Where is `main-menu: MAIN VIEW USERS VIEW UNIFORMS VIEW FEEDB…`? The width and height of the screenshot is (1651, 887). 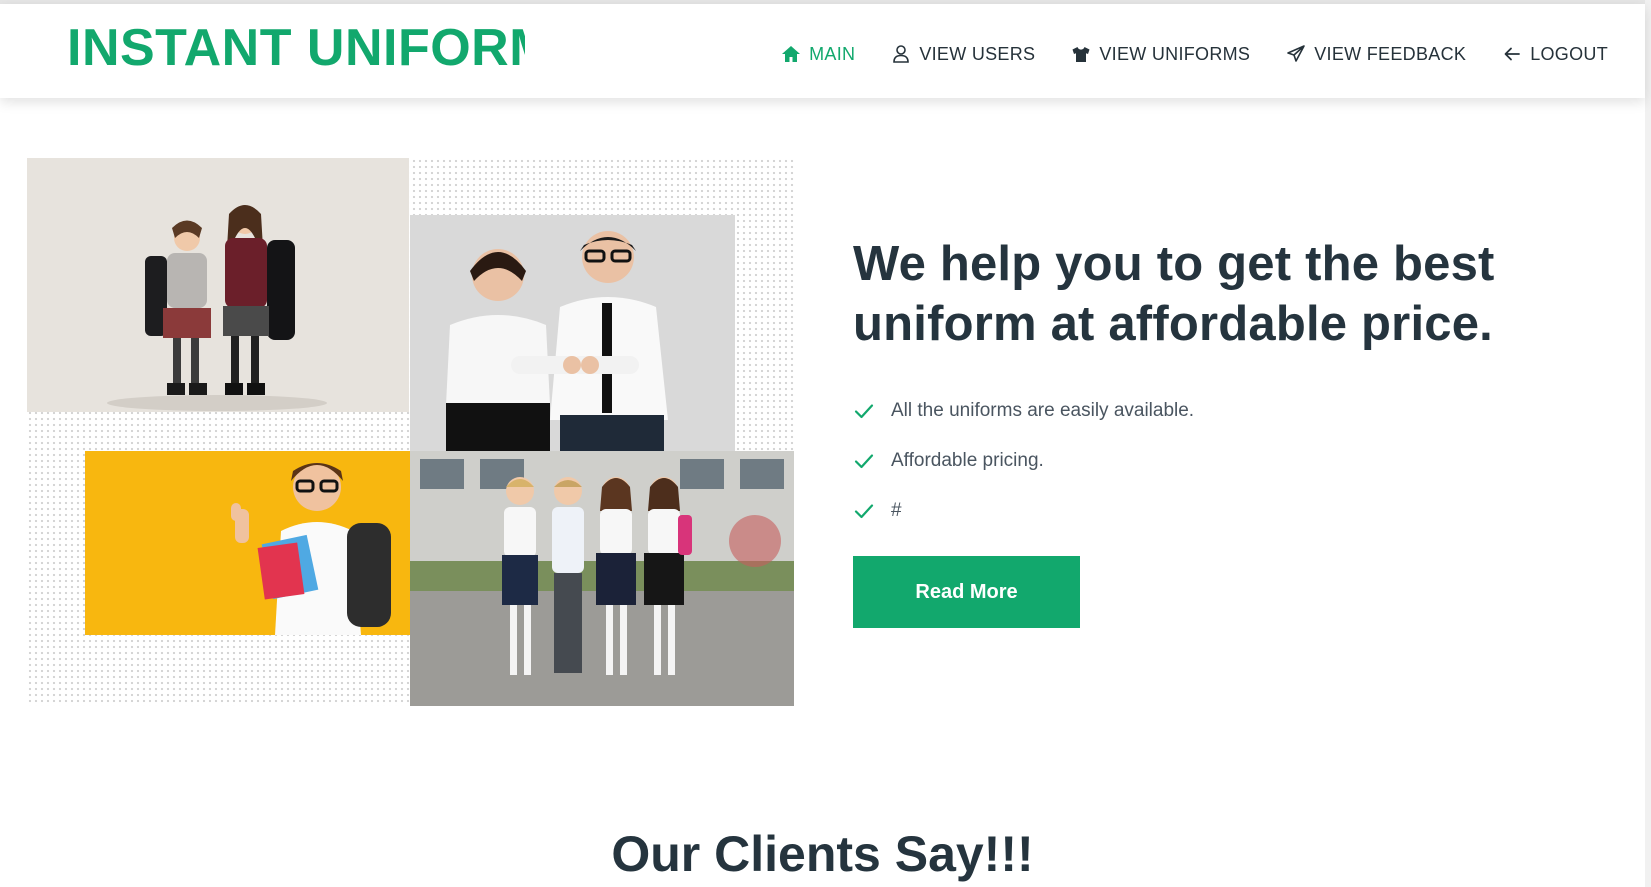
main-menu: MAIN VIEW USERS VIEW UNIFORMS VIEW FEEDB… is located at coordinates (1194, 54).